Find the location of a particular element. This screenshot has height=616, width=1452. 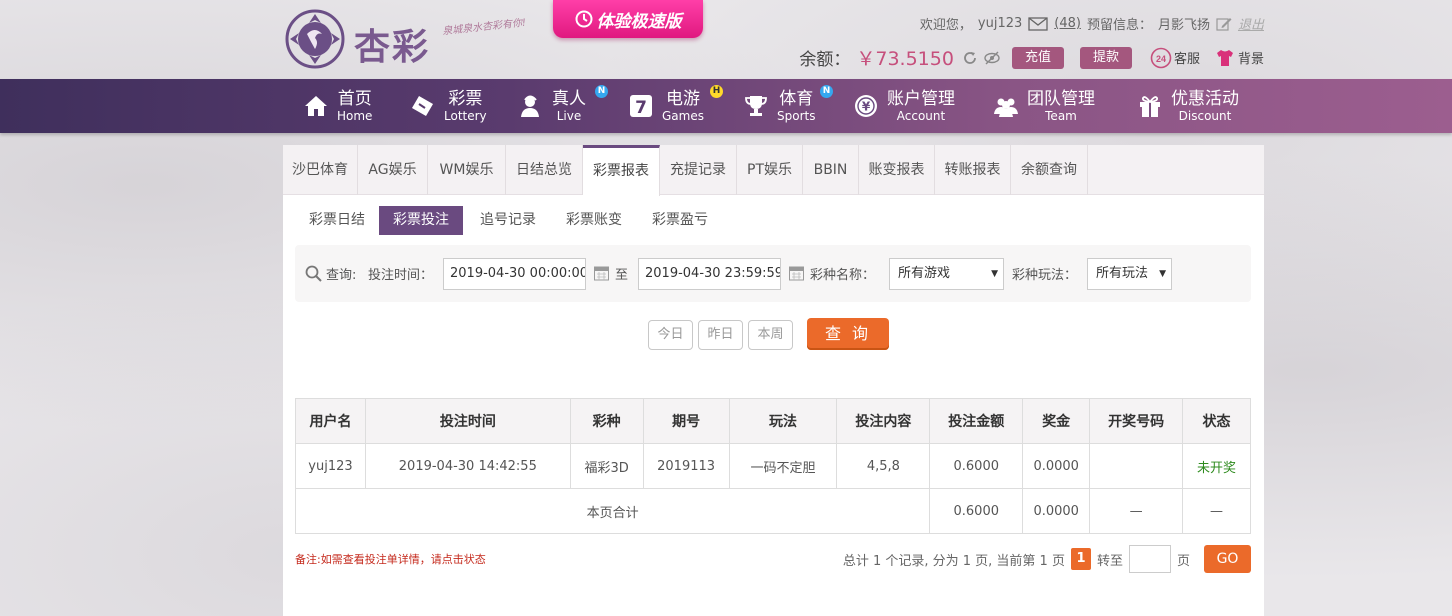

nav-label: 团队管理 is located at coordinates (1061, 98).